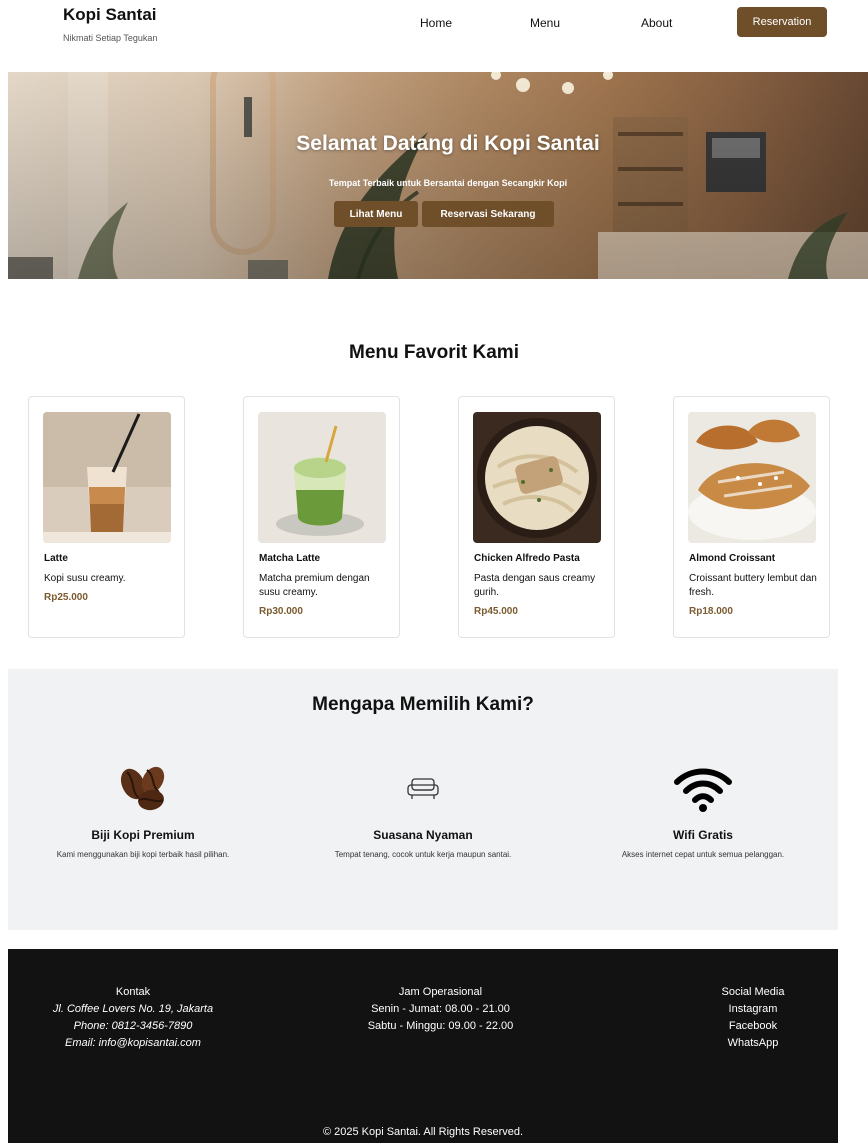  What do you see at coordinates (143, 789) in the screenshot?
I see `coffee-beans-icon` at bounding box center [143, 789].